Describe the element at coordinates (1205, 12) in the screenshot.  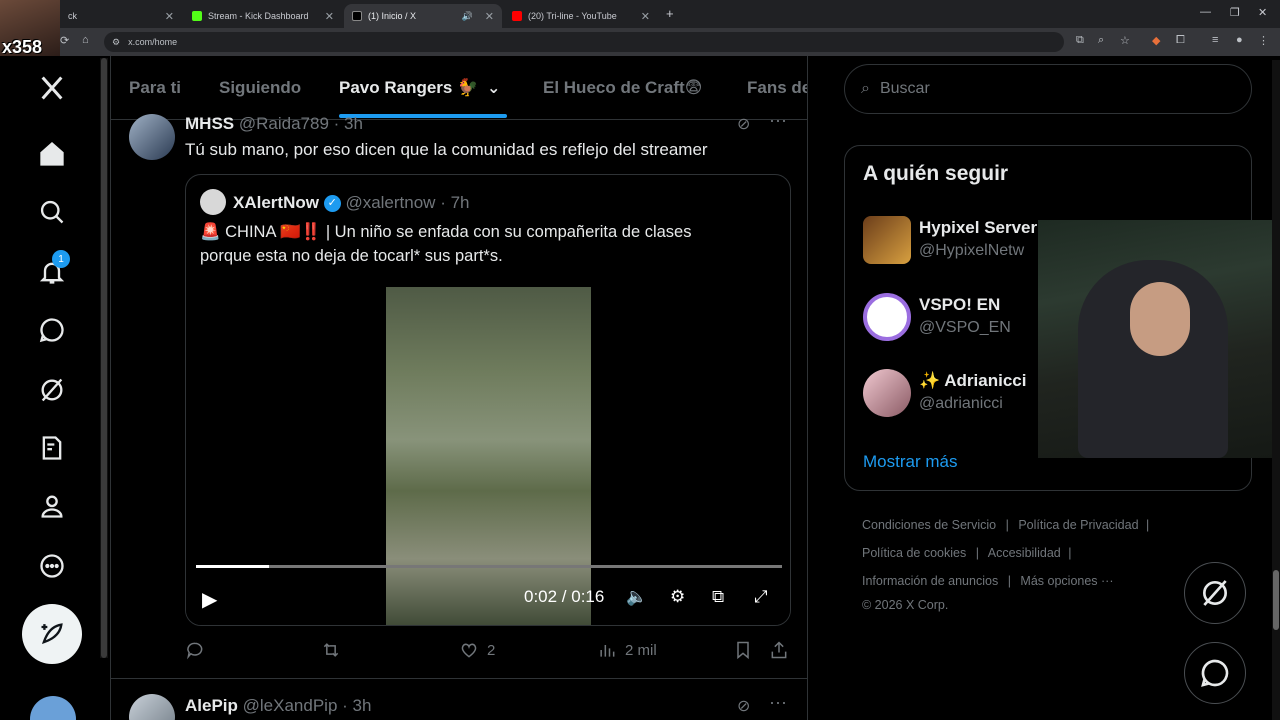
I see `minimize-icon: —` at that location.